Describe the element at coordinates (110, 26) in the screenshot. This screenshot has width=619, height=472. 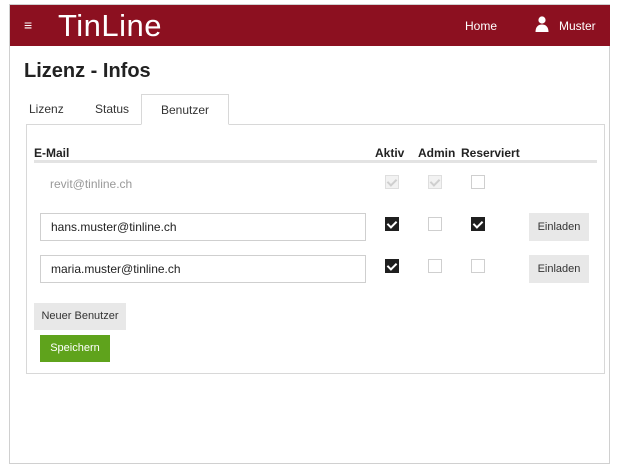
I see `brand-logo: TinLine` at that location.